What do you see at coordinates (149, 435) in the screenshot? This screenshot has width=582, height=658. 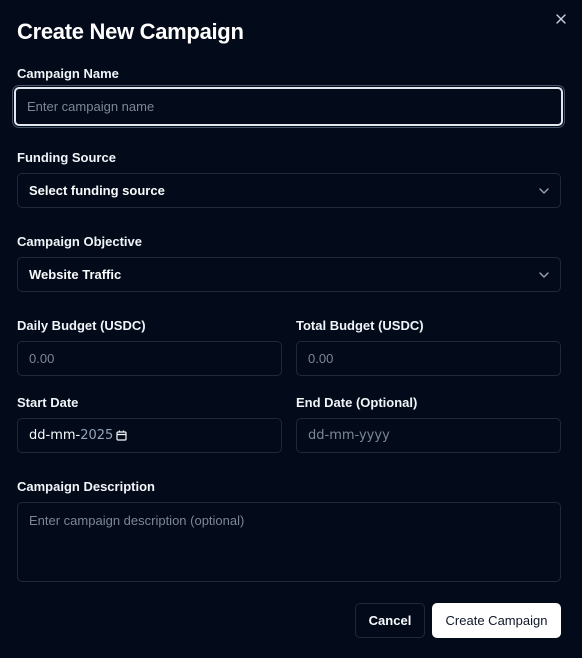 I see `start-date-input: dd-mm- 2025` at bounding box center [149, 435].